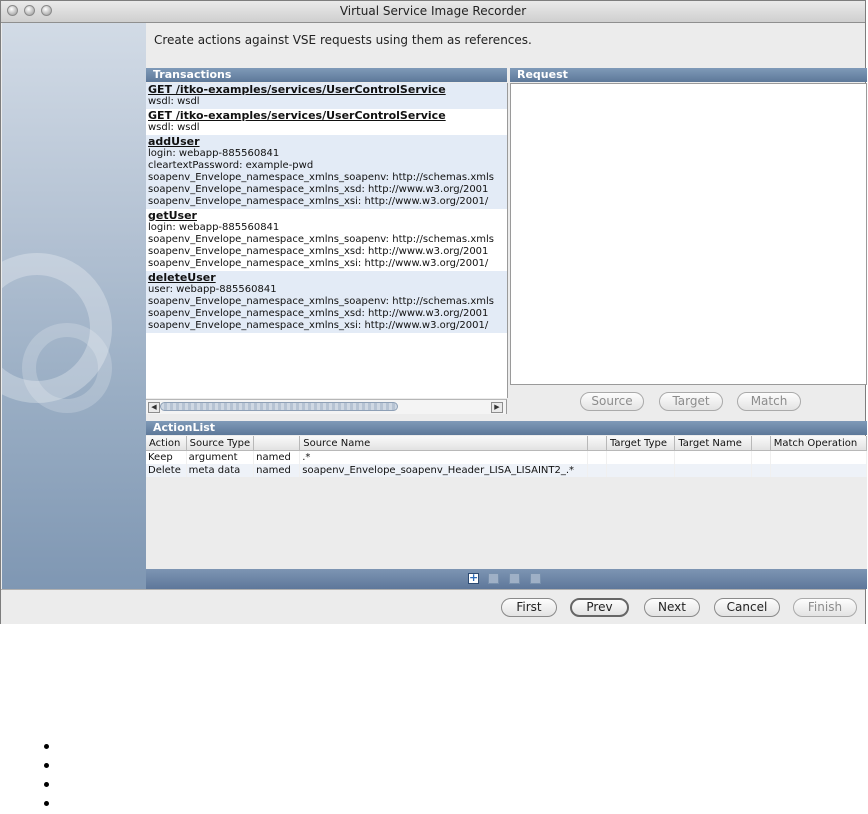 This screenshot has height=814, width=868. Describe the element at coordinates (535, 578) in the screenshot. I see `delete-icon` at that location.